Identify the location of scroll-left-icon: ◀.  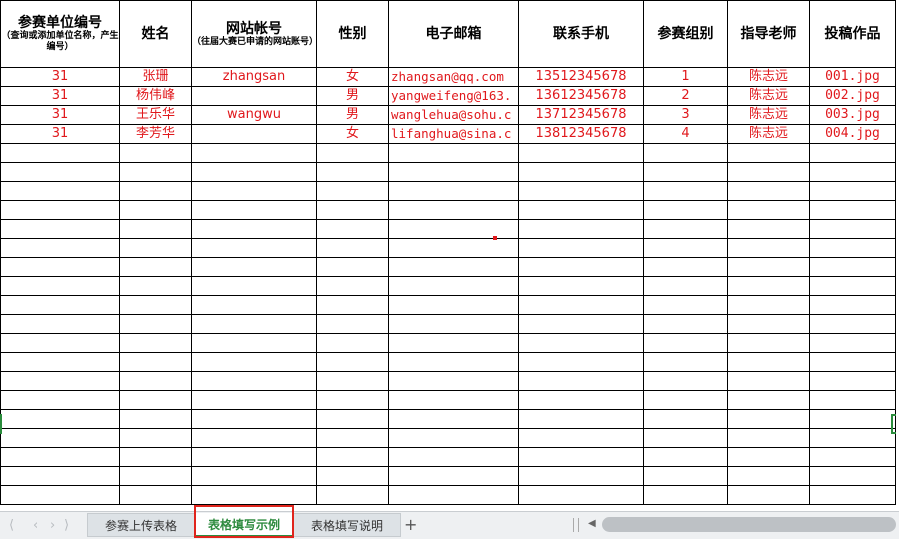
(592, 523).